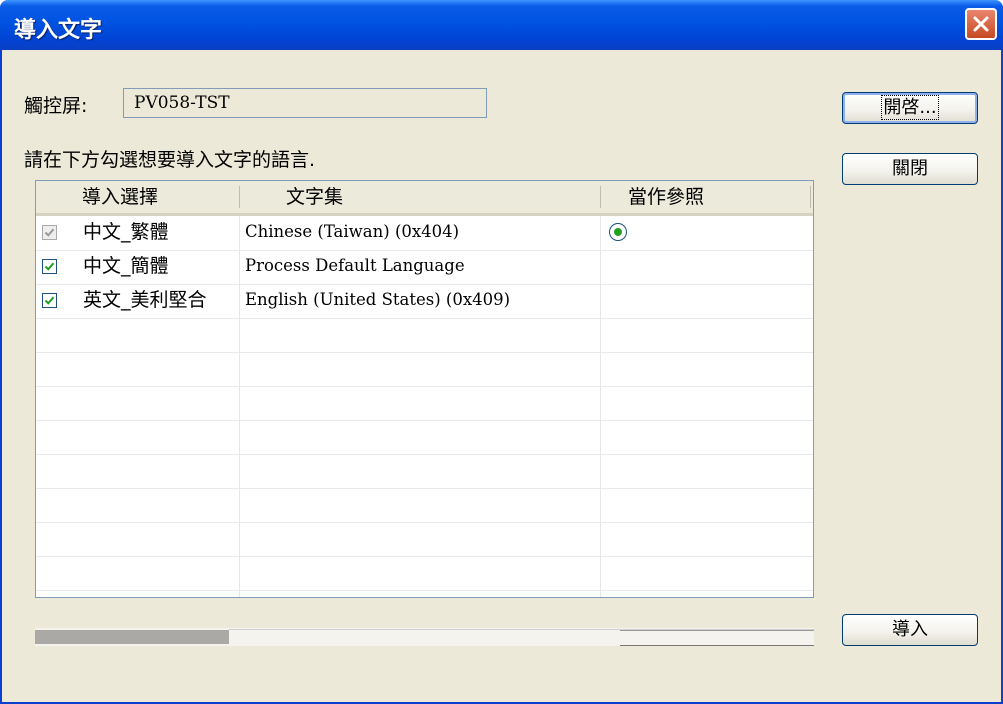 The image size is (1003, 704). Describe the element at coordinates (666, 197) in the screenshot. I see `header-reference: 當作參照` at that location.